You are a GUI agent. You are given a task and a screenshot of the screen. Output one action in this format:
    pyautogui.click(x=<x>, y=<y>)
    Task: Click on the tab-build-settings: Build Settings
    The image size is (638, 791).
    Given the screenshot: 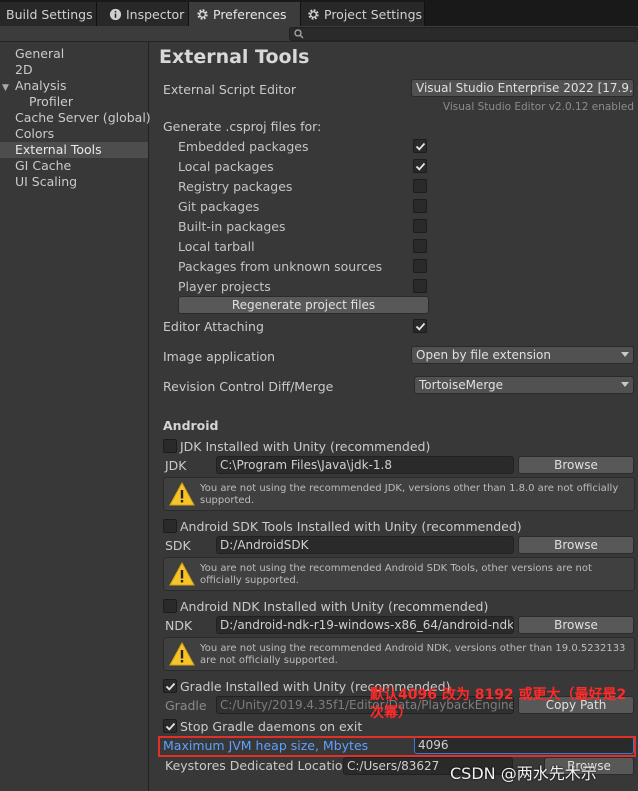 What is the action you would take?
    pyautogui.click(x=48, y=14)
    